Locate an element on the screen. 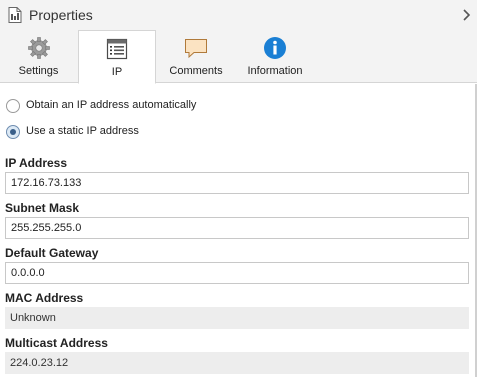 The width and height of the screenshot is (477, 377). gear-icon is located at coordinates (38, 48).